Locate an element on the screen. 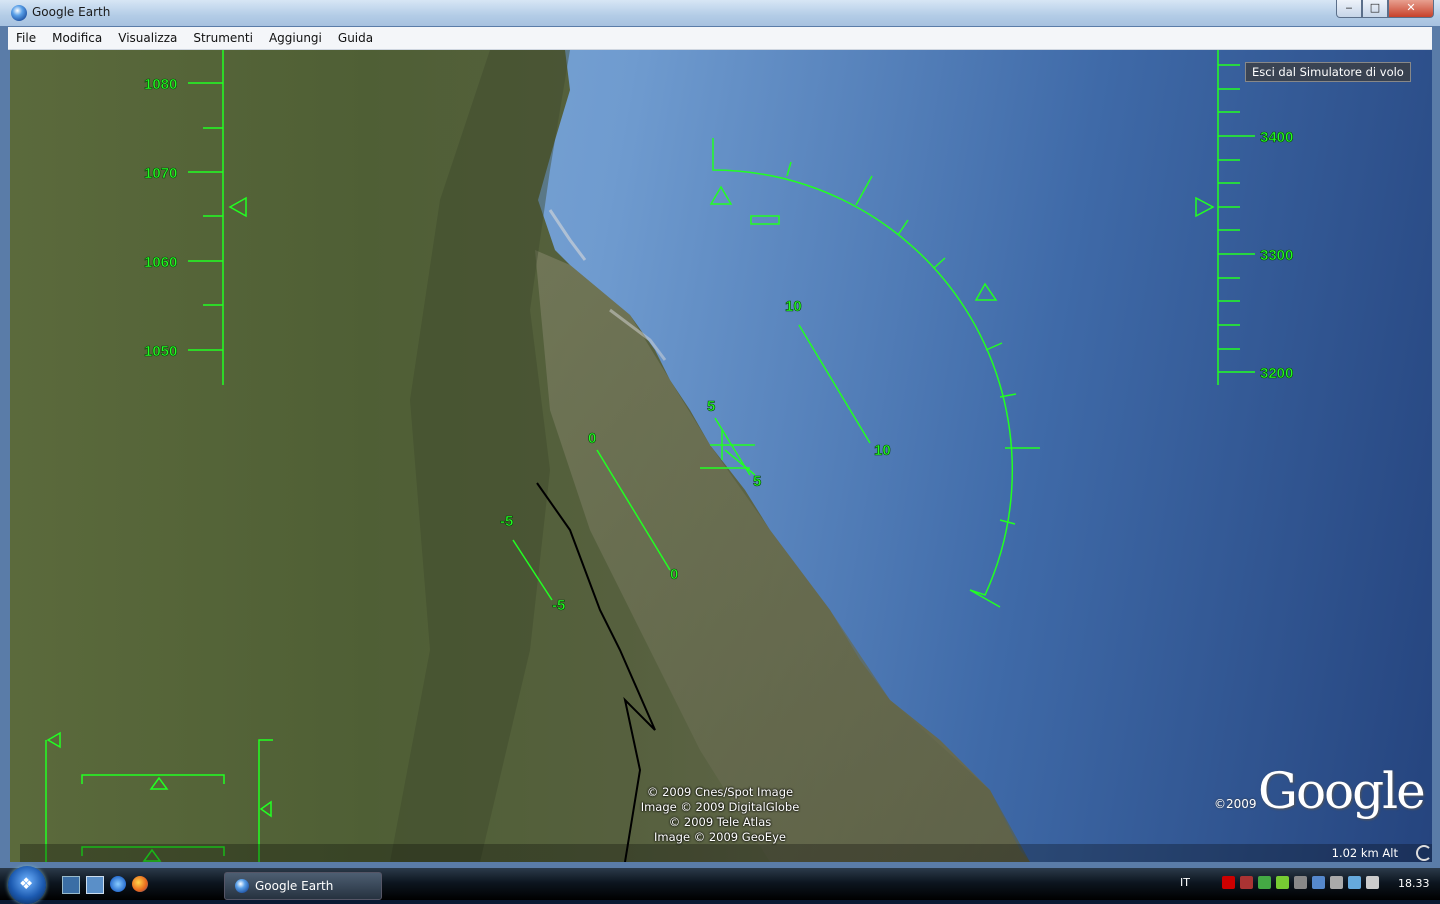 This screenshot has height=904, width=1440. show-desktop-icon is located at coordinates (71, 885).